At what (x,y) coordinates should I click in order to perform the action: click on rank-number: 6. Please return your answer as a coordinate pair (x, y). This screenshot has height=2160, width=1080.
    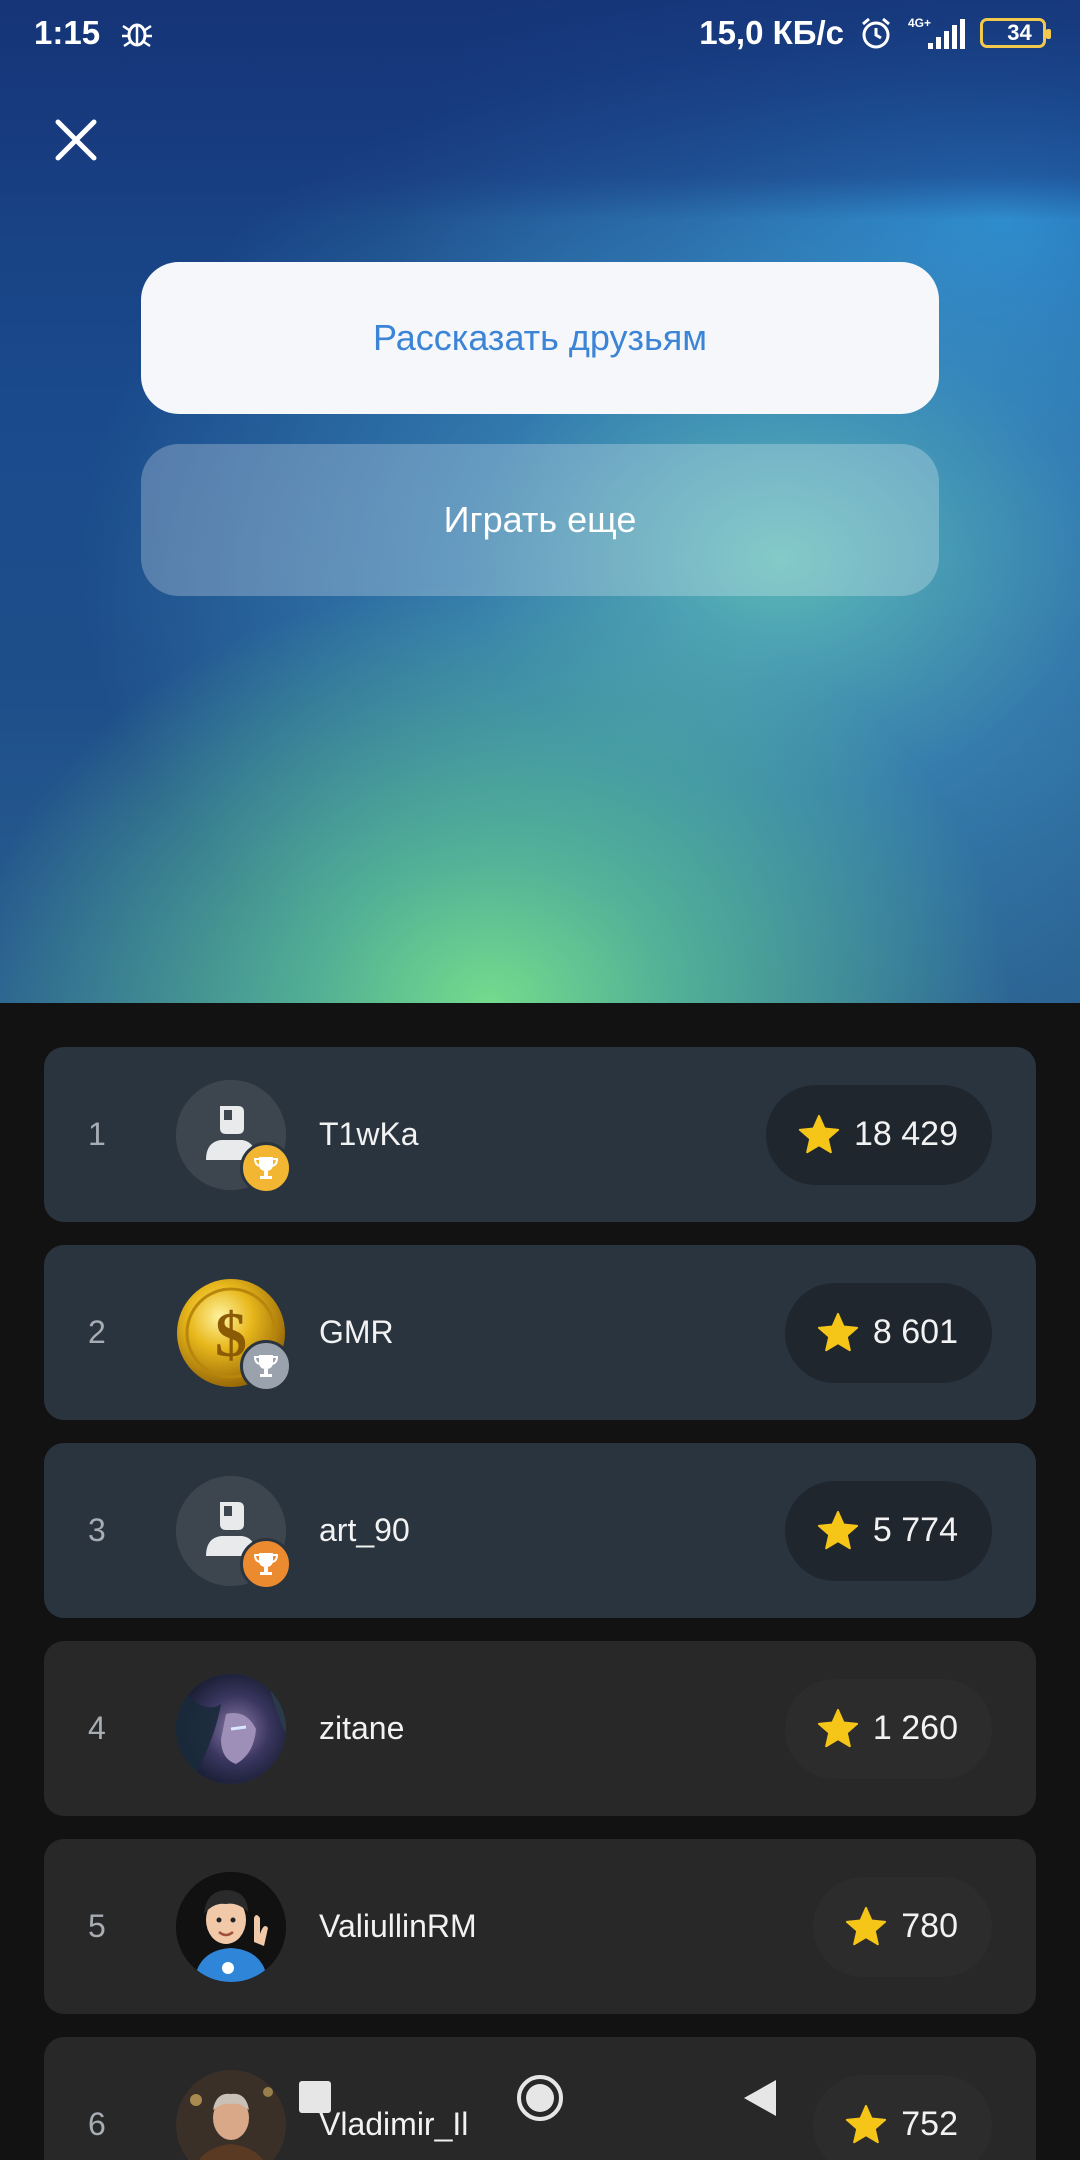
    Looking at the image, I should click on (97, 2124).